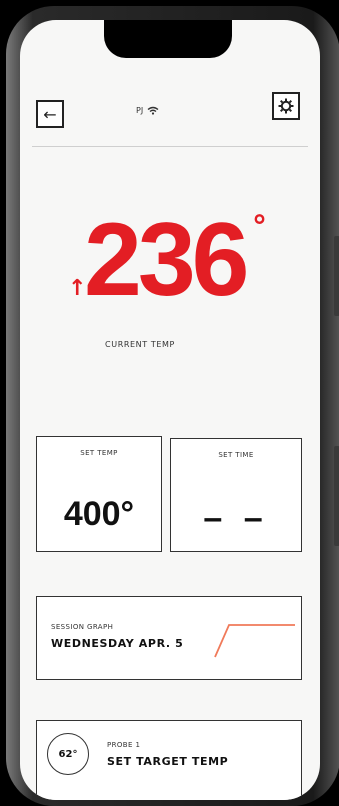  I want to click on header-divider, so click(170, 146).